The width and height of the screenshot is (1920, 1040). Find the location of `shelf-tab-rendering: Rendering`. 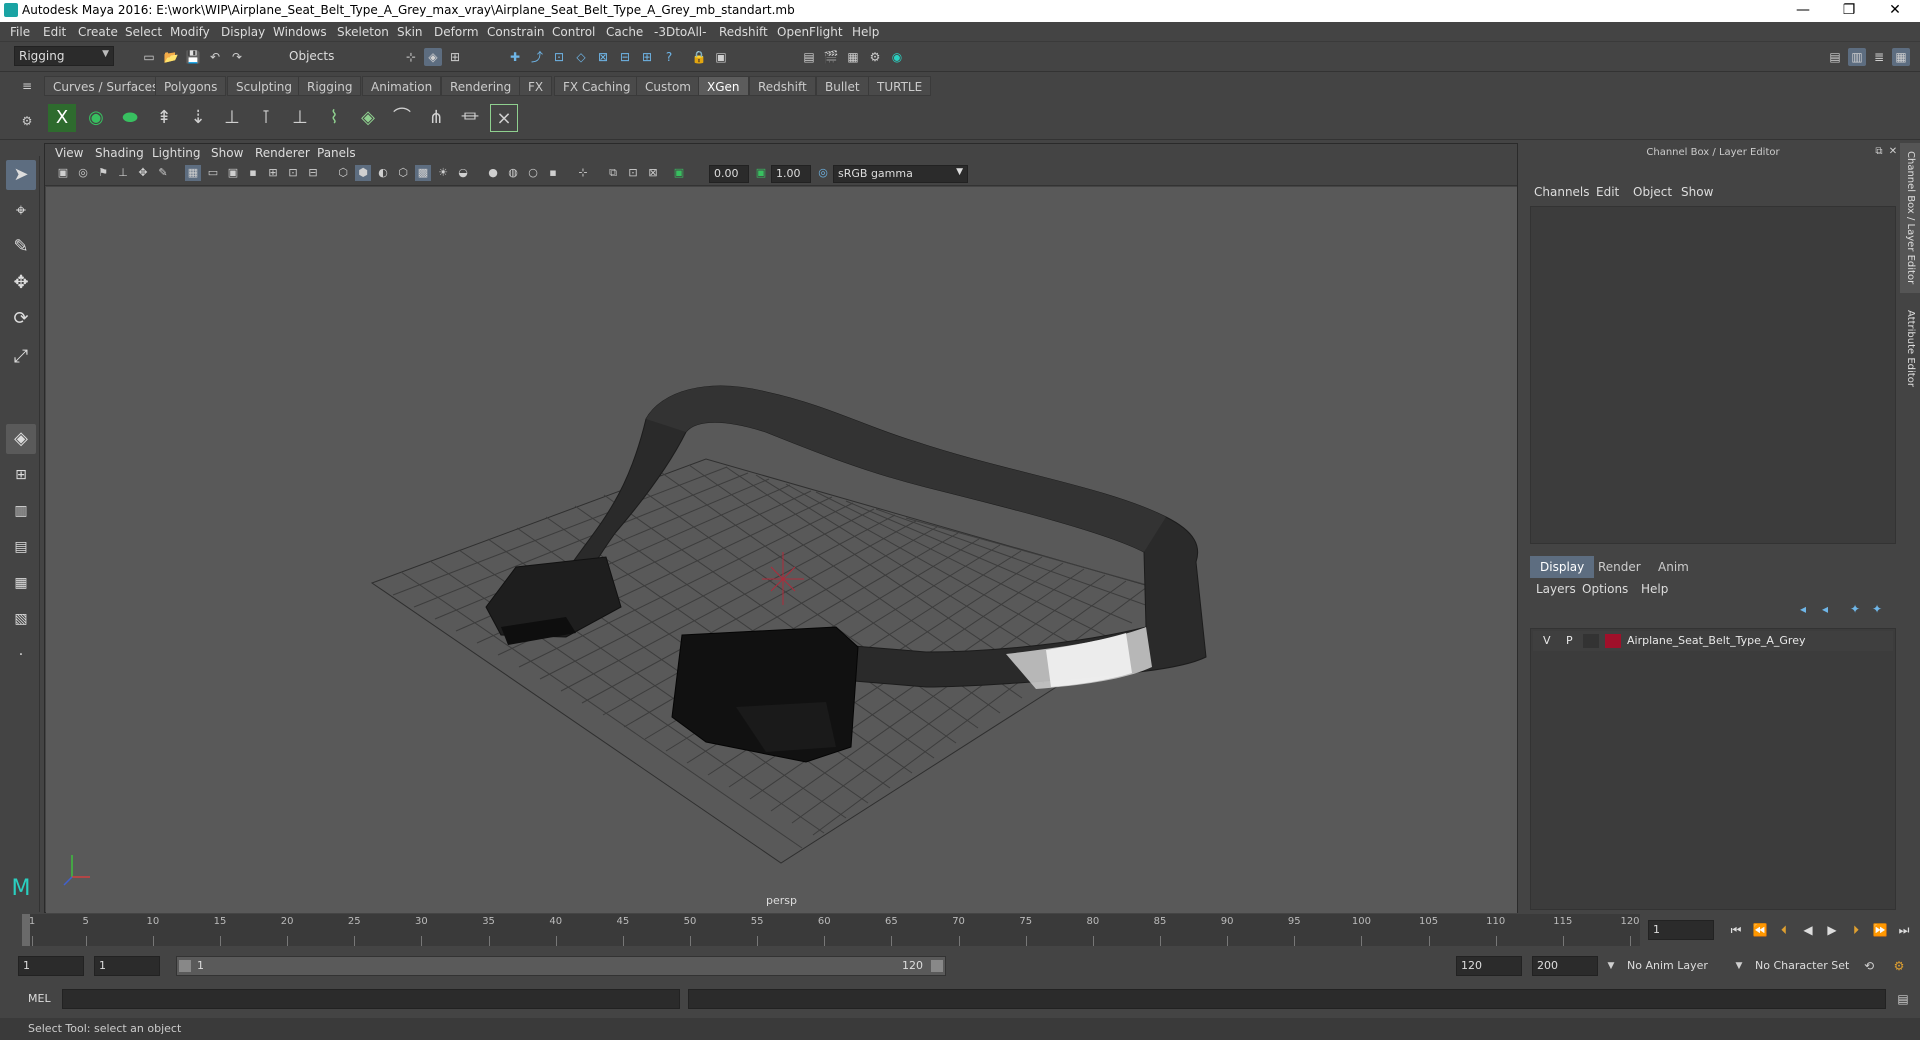

shelf-tab-rendering: Rendering is located at coordinates (481, 86).